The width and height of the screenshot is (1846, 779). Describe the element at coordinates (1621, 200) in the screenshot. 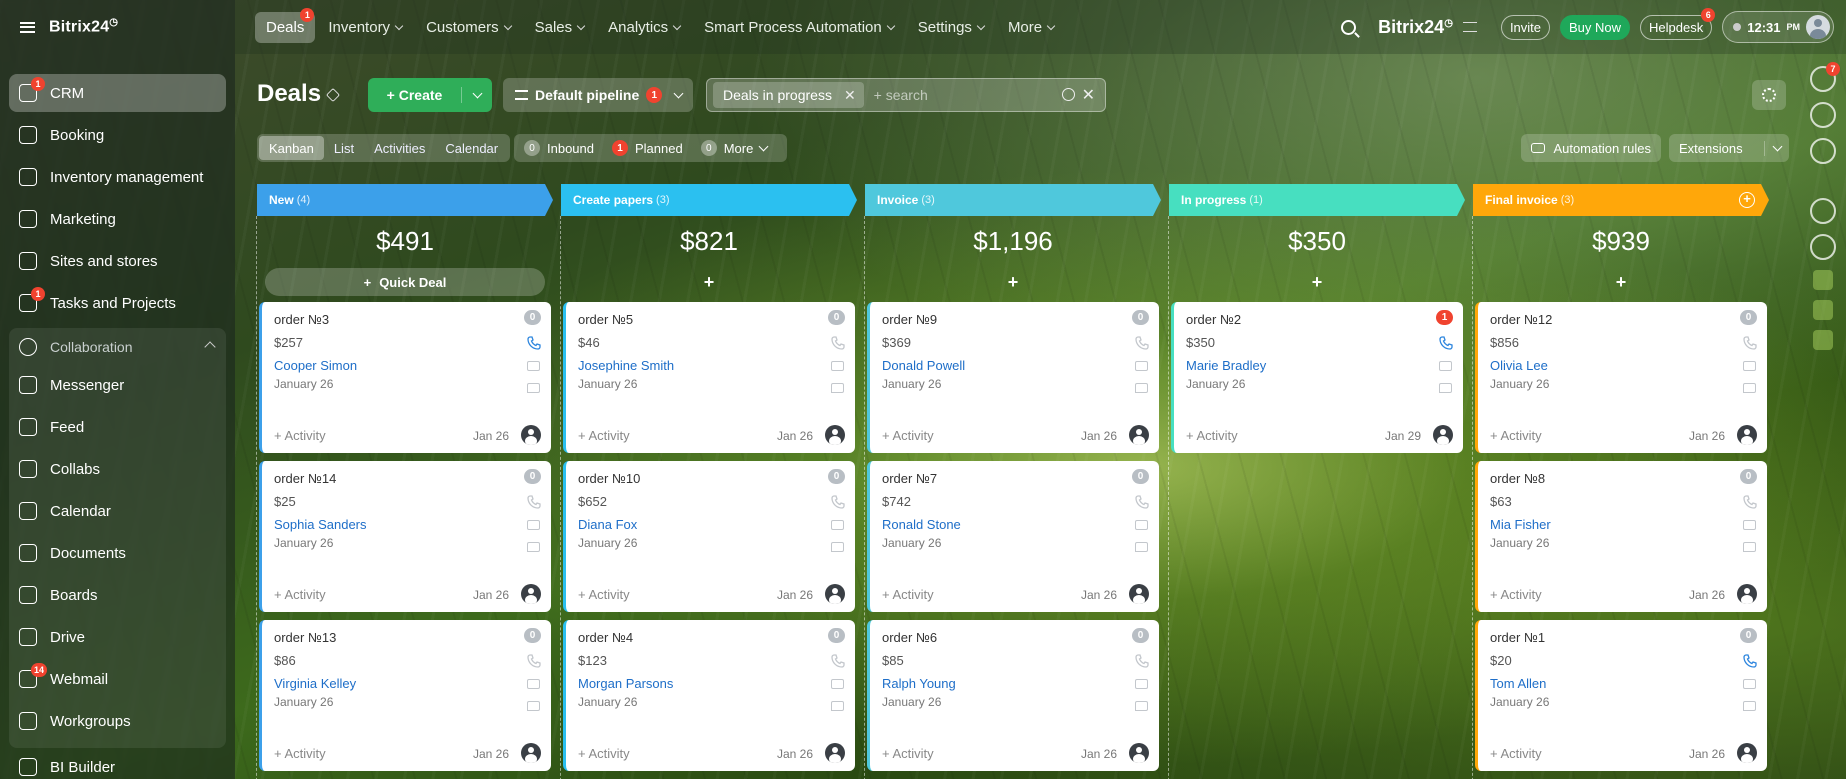

I see `column-header: Final invoice (3) +` at that location.